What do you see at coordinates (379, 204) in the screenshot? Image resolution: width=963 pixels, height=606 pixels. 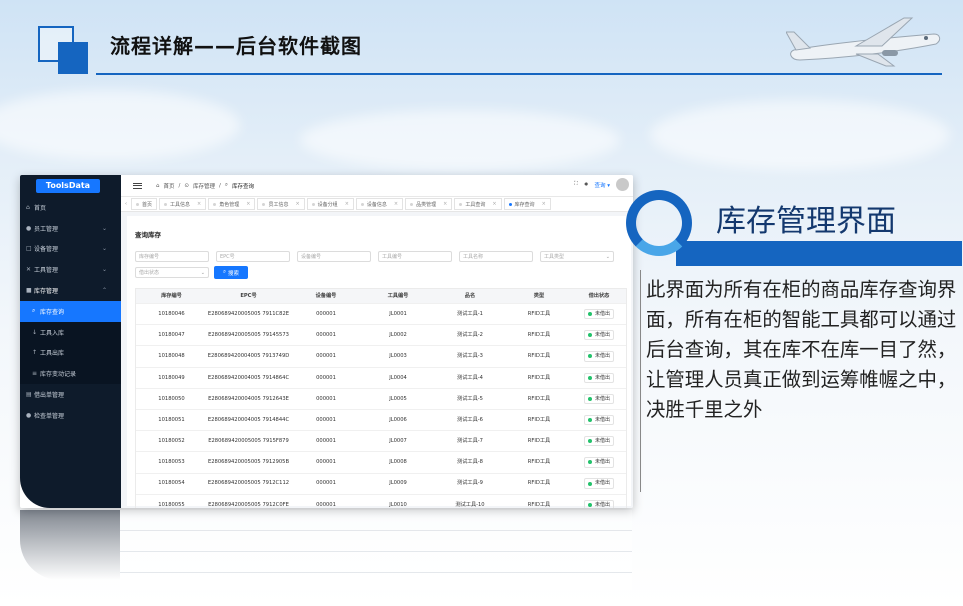 I see `tab: 设备信息 ×` at bounding box center [379, 204].